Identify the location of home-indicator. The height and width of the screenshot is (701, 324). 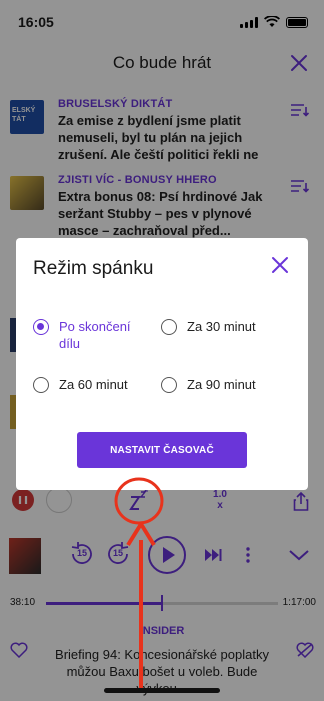
(162, 690).